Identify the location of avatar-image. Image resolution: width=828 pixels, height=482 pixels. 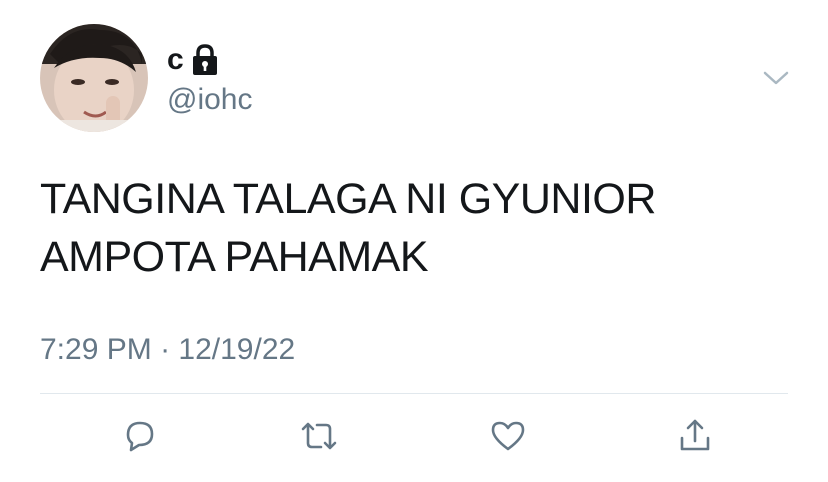
(94, 78).